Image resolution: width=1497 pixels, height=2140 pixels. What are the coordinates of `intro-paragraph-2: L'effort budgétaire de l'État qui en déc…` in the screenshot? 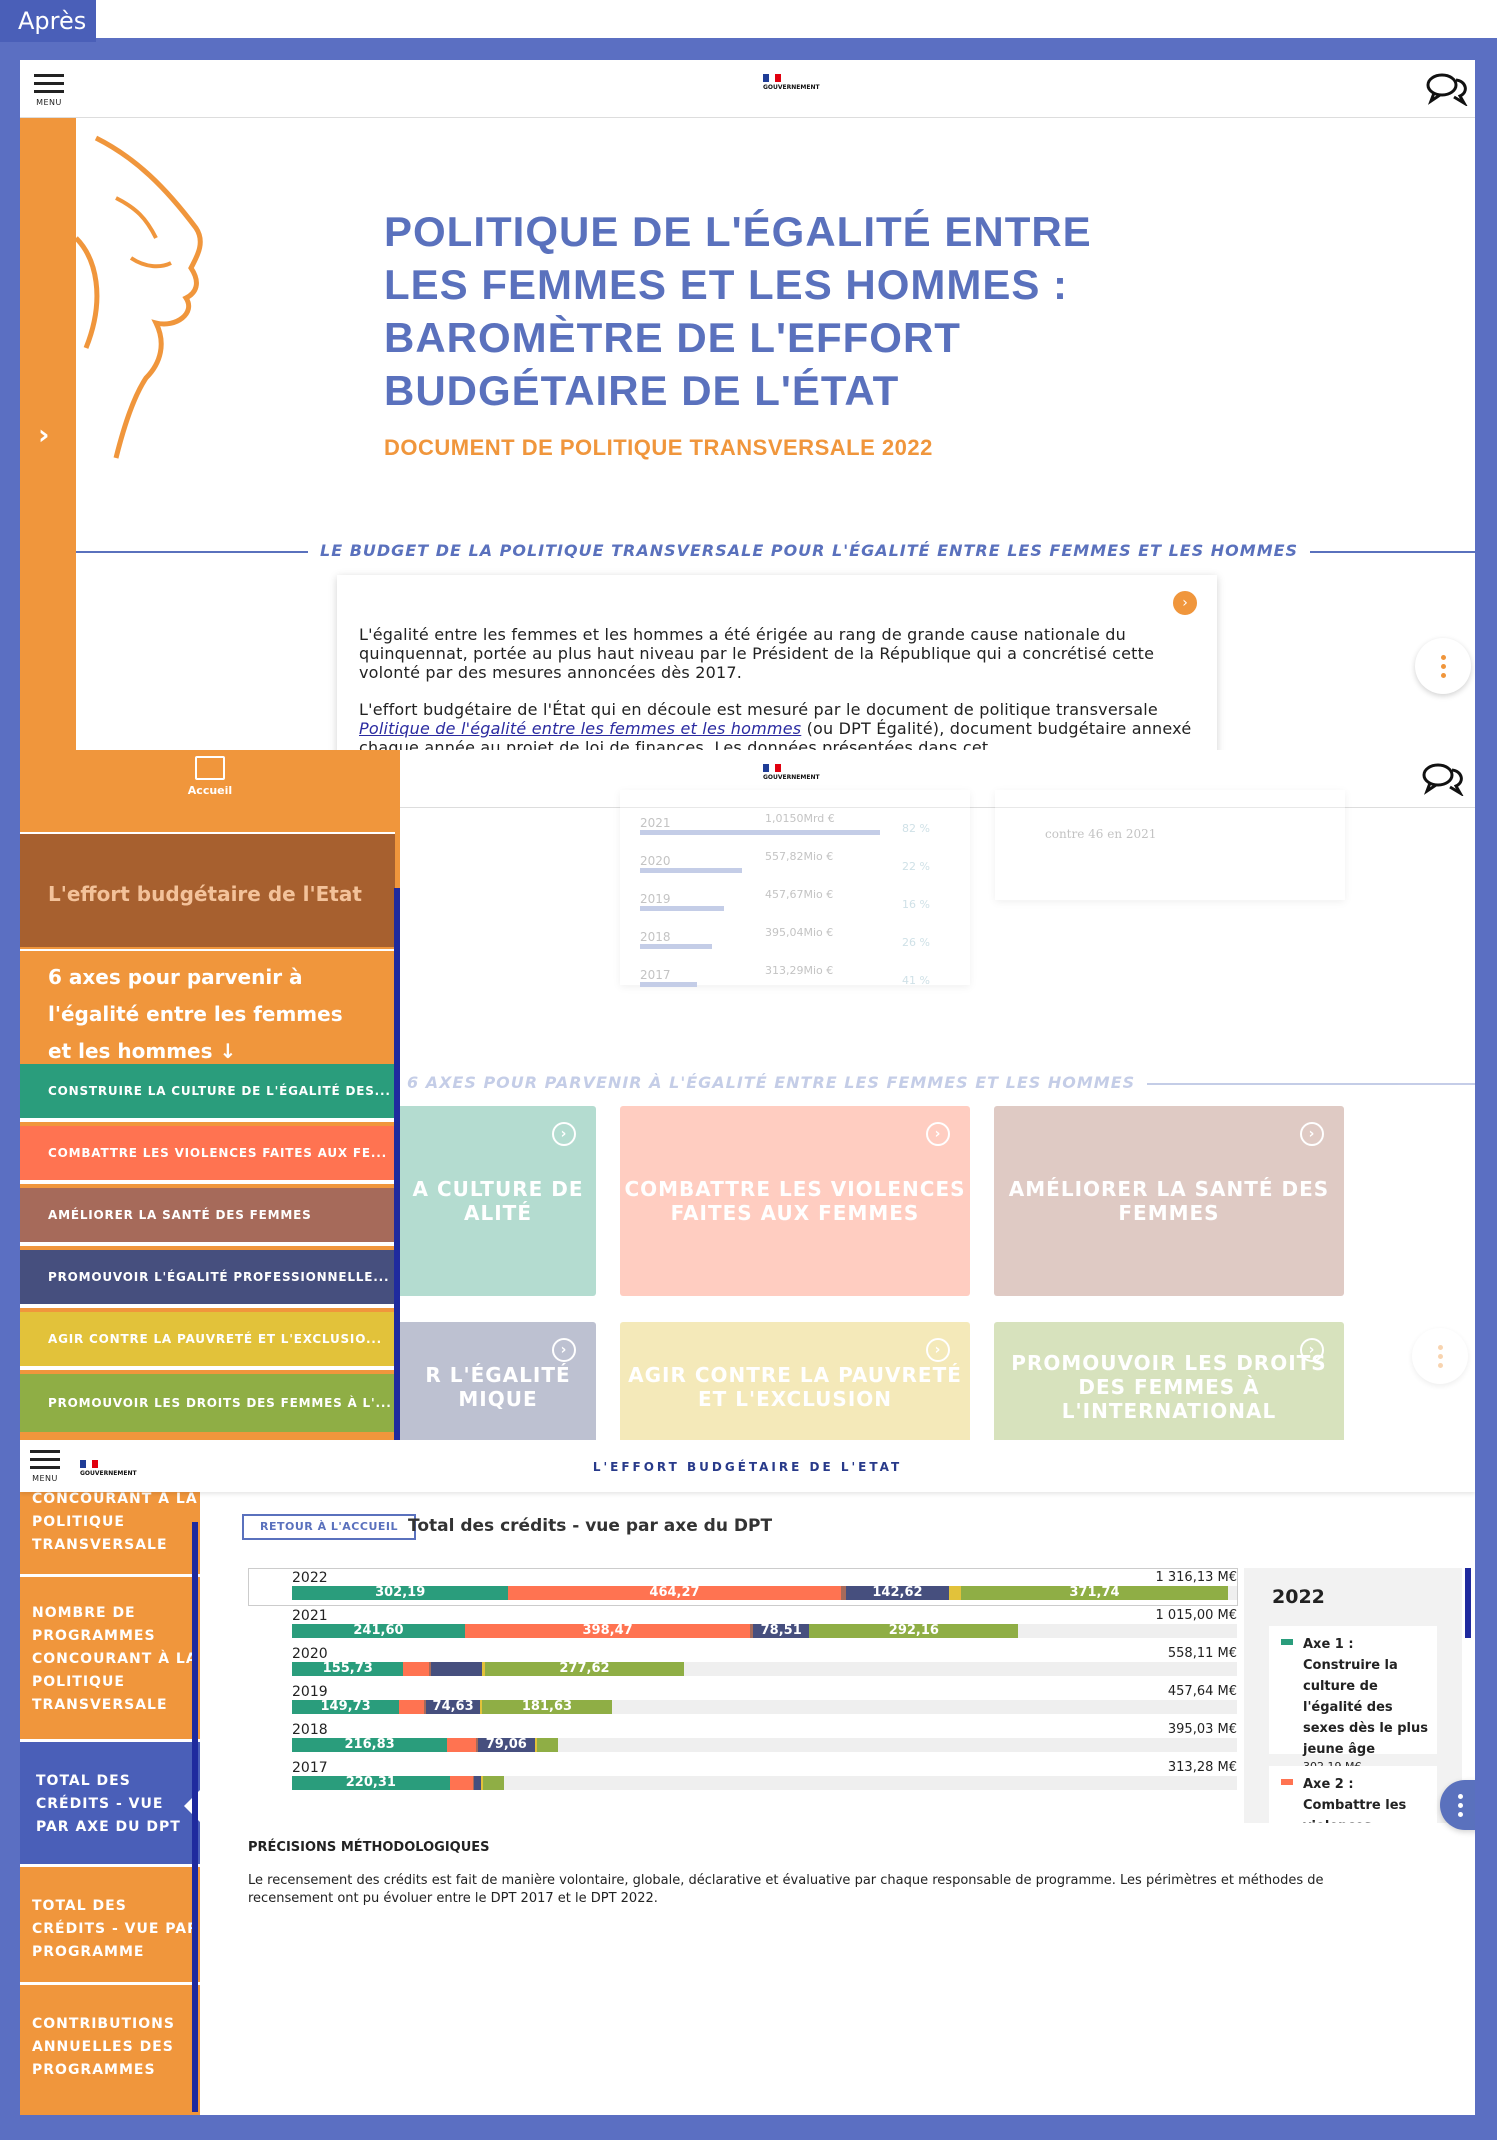 It's located at (775, 725).